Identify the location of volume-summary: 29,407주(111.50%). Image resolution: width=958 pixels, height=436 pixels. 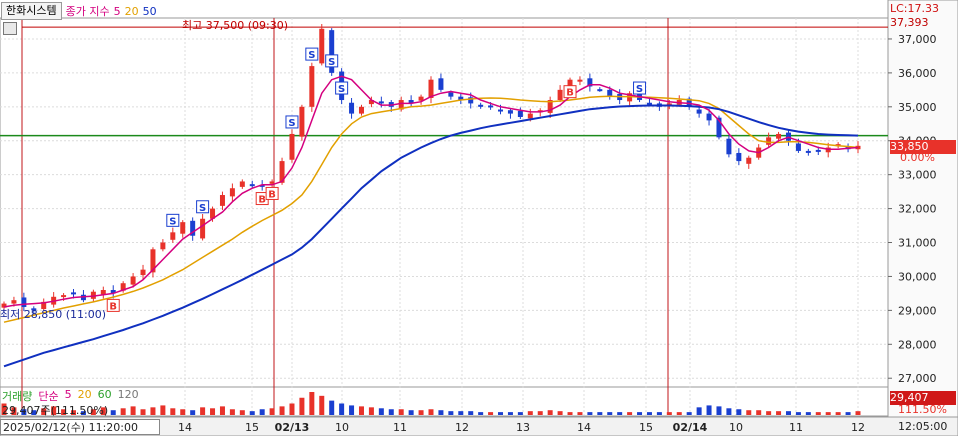
(55, 410).